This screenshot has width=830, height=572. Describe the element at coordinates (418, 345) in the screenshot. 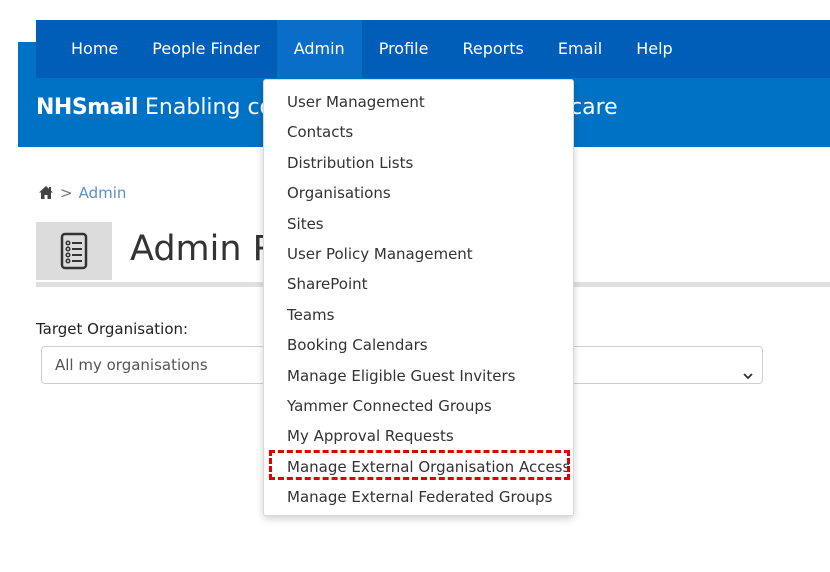

I see `menu-item-booking-calendars: Booking Calendars` at that location.